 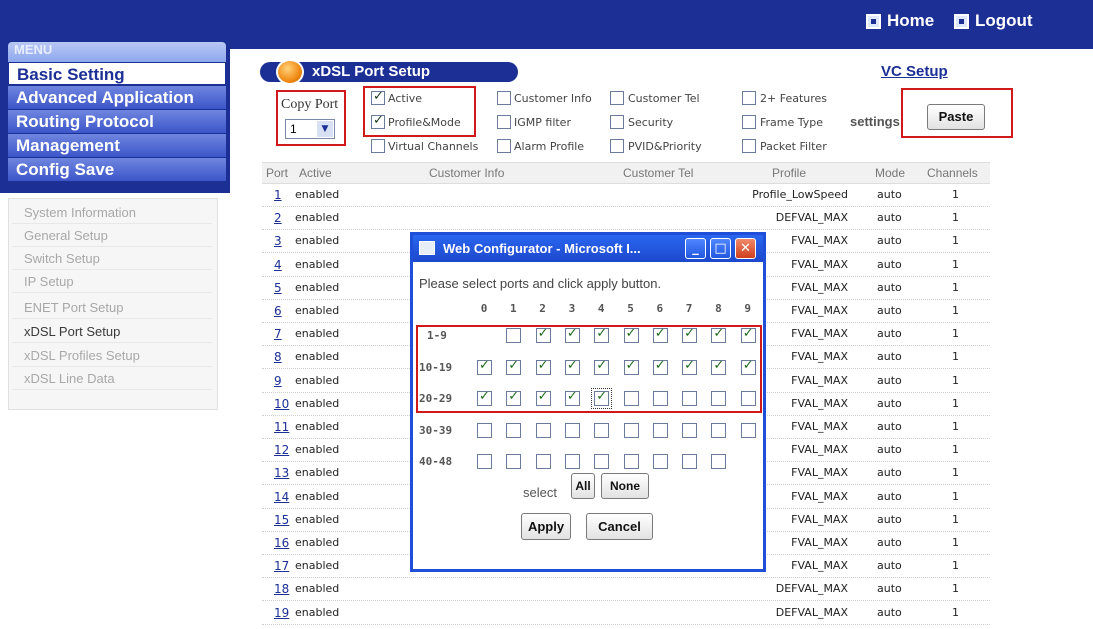 What do you see at coordinates (900, 21) in the screenshot?
I see `home-link: Home` at bounding box center [900, 21].